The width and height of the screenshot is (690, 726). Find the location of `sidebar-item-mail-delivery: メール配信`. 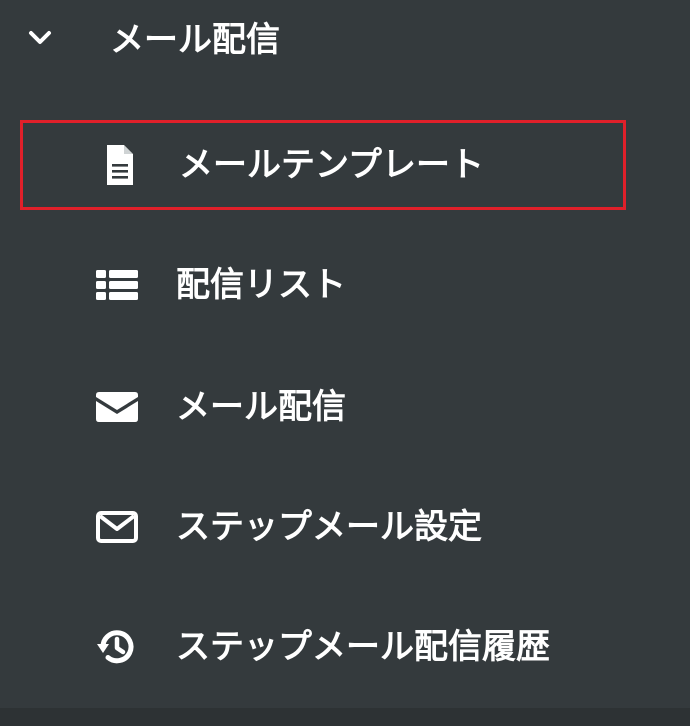

sidebar-item-mail-delivery: メール配信 is located at coordinates (323, 407).